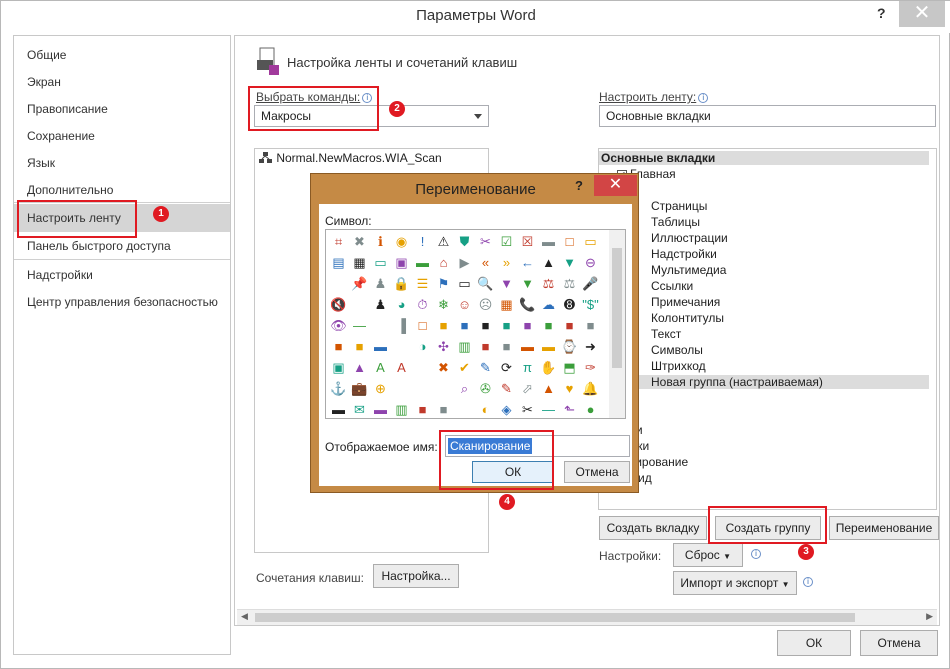  What do you see at coordinates (793, 222) in the screenshot?
I see `tree-item: Таблицы` at bounding box center [793, 222].